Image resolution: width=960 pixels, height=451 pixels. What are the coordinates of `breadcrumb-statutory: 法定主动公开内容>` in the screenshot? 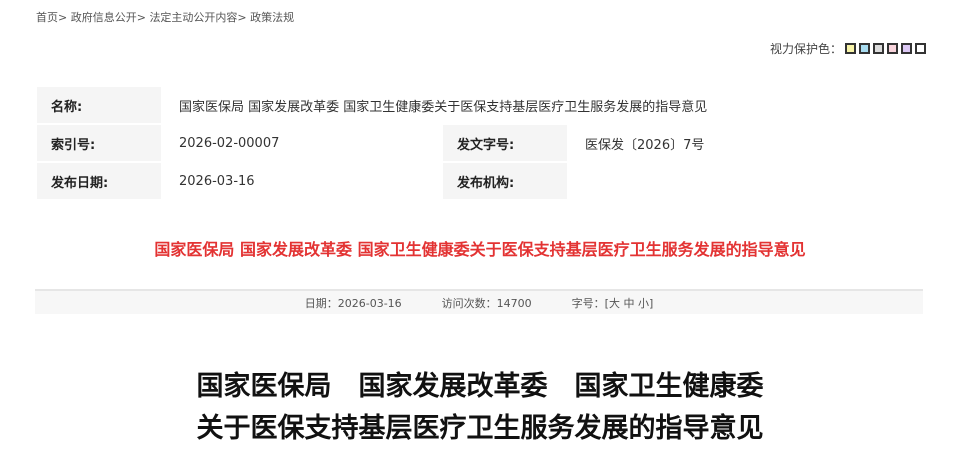 It's located at (197, 17).